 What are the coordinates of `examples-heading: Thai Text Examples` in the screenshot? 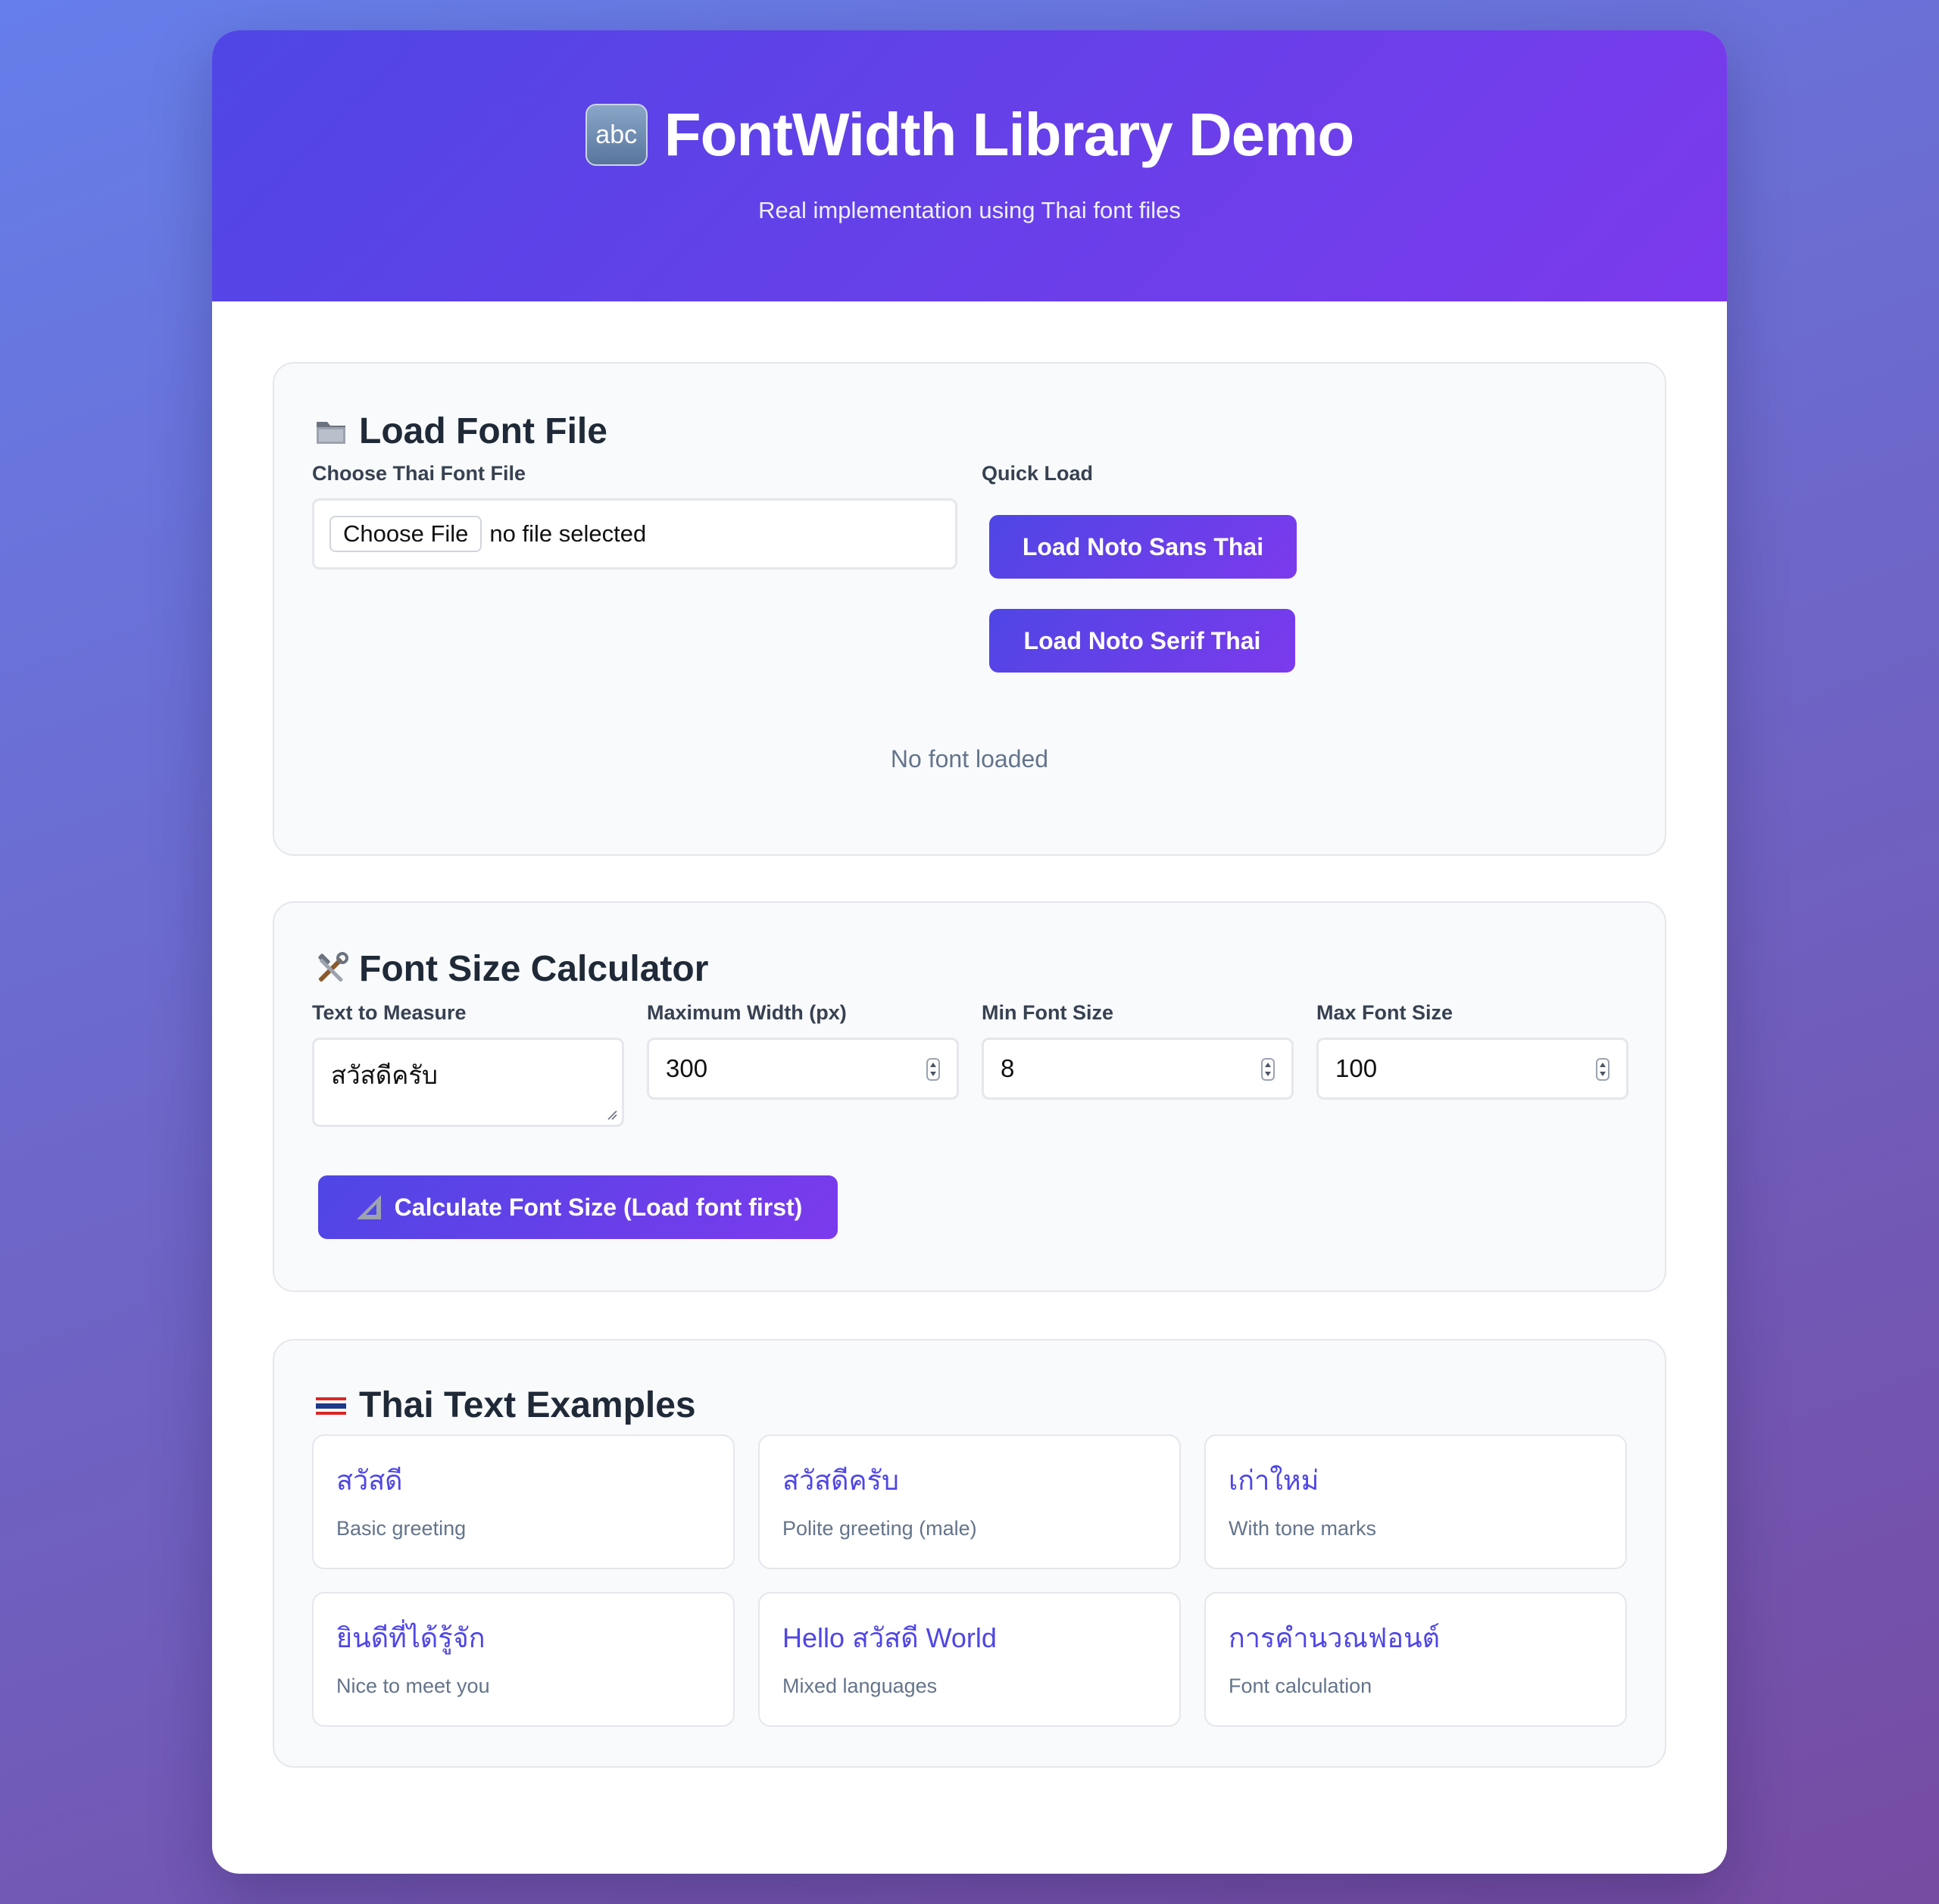 It's located at (505, 1405).